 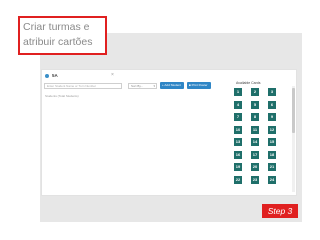 I want to click on card-item: 20, so click(x=255, y=167).